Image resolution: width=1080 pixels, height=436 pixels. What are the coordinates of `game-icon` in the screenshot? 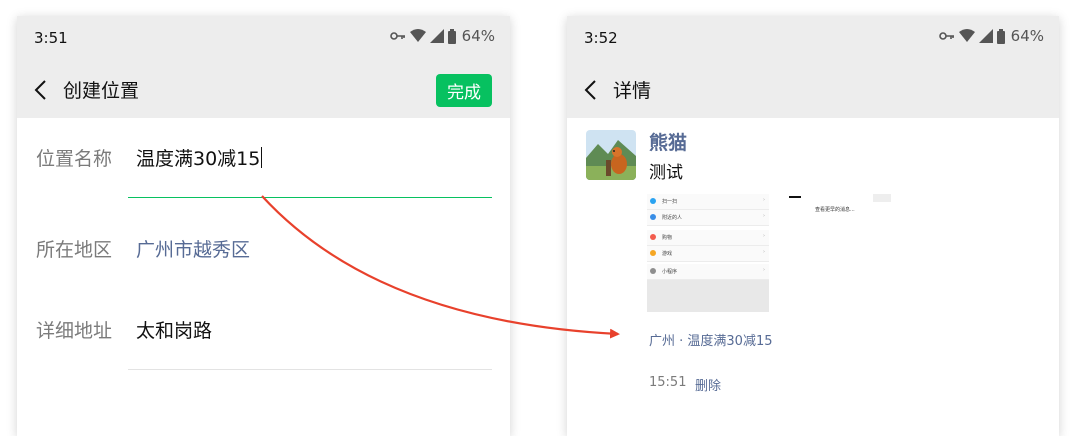 It's located at (653, 253).